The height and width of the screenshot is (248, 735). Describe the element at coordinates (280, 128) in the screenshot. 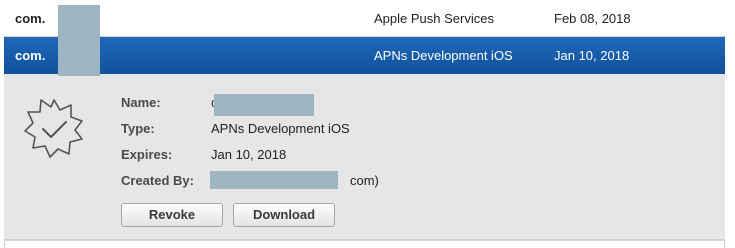

I see `type-value: APNs Development iOS` at that location.